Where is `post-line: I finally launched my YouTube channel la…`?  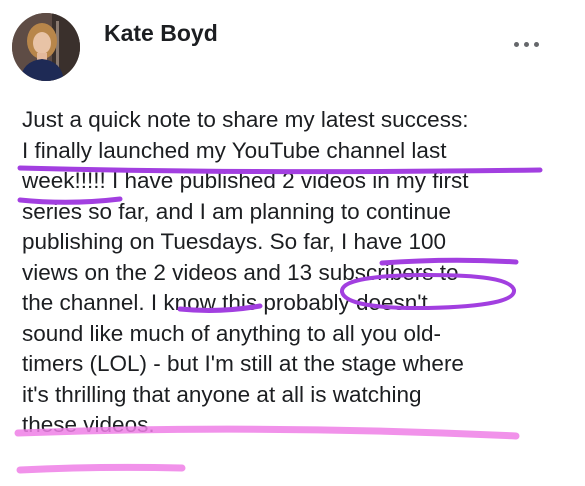 post-line: I finally launched my YouTube channel la… is located at coordinates (234, 150).